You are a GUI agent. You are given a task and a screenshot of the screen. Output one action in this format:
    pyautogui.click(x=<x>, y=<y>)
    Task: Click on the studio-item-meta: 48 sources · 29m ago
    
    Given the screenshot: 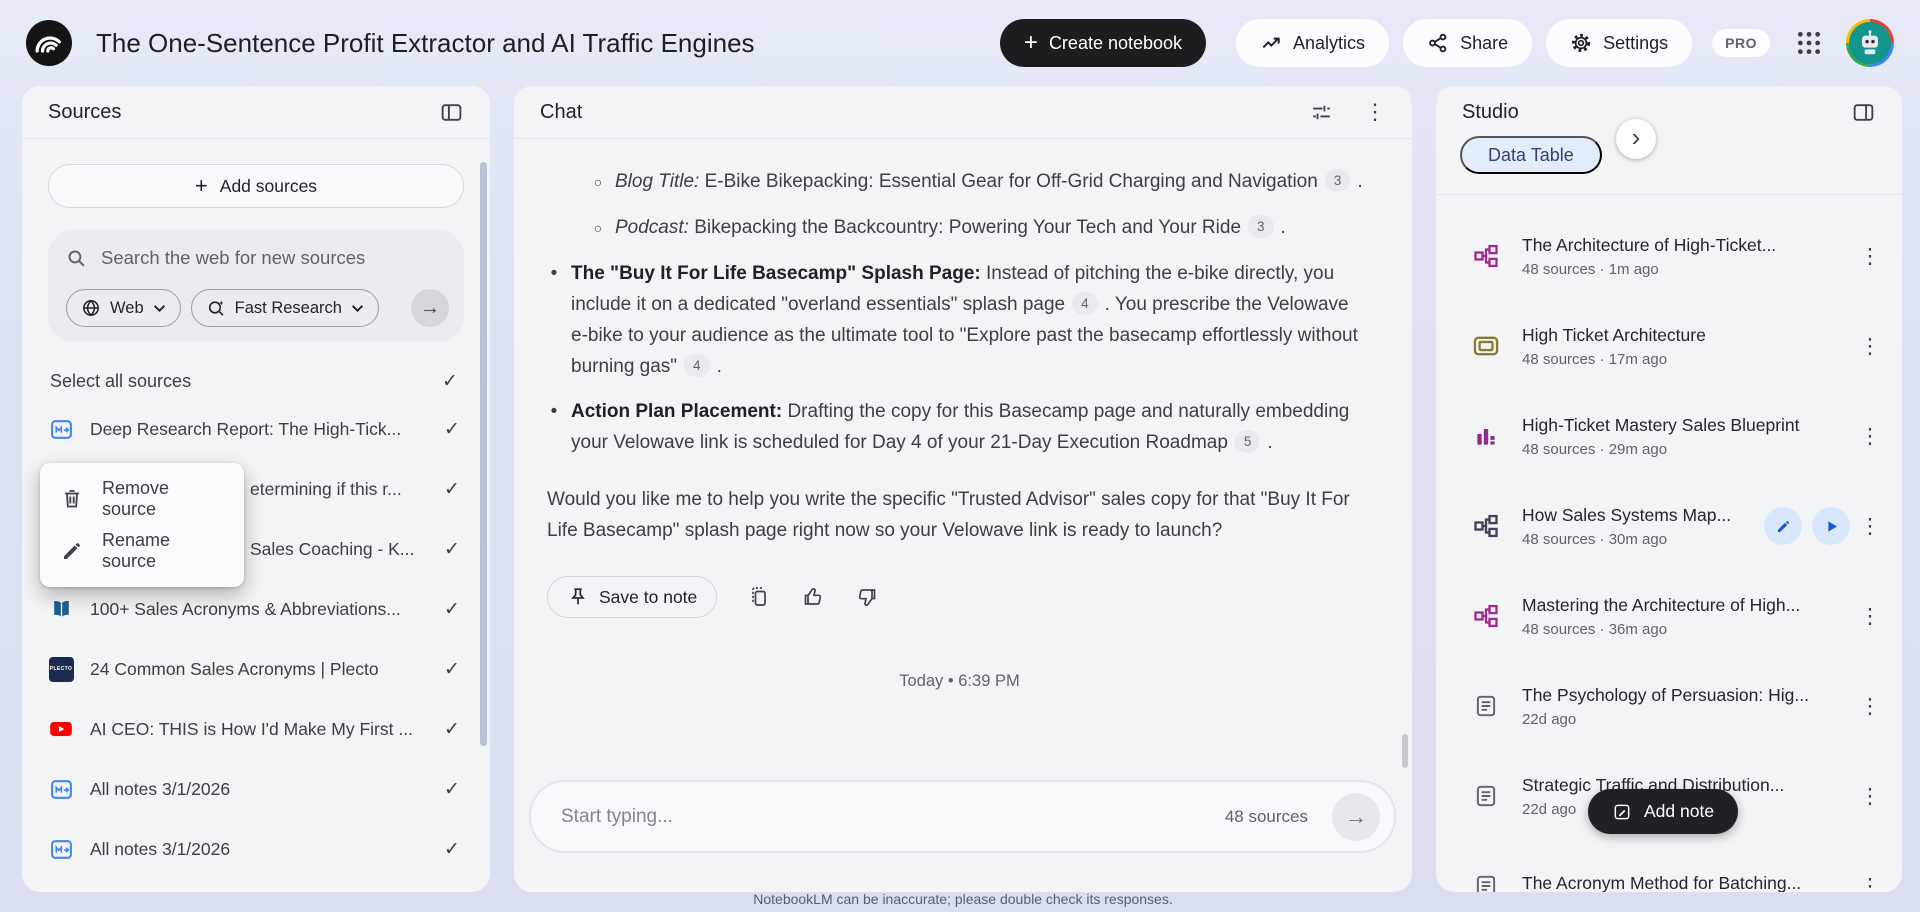 What is the action you would take?
    pyautogui.click(x=1595, y=449)
    